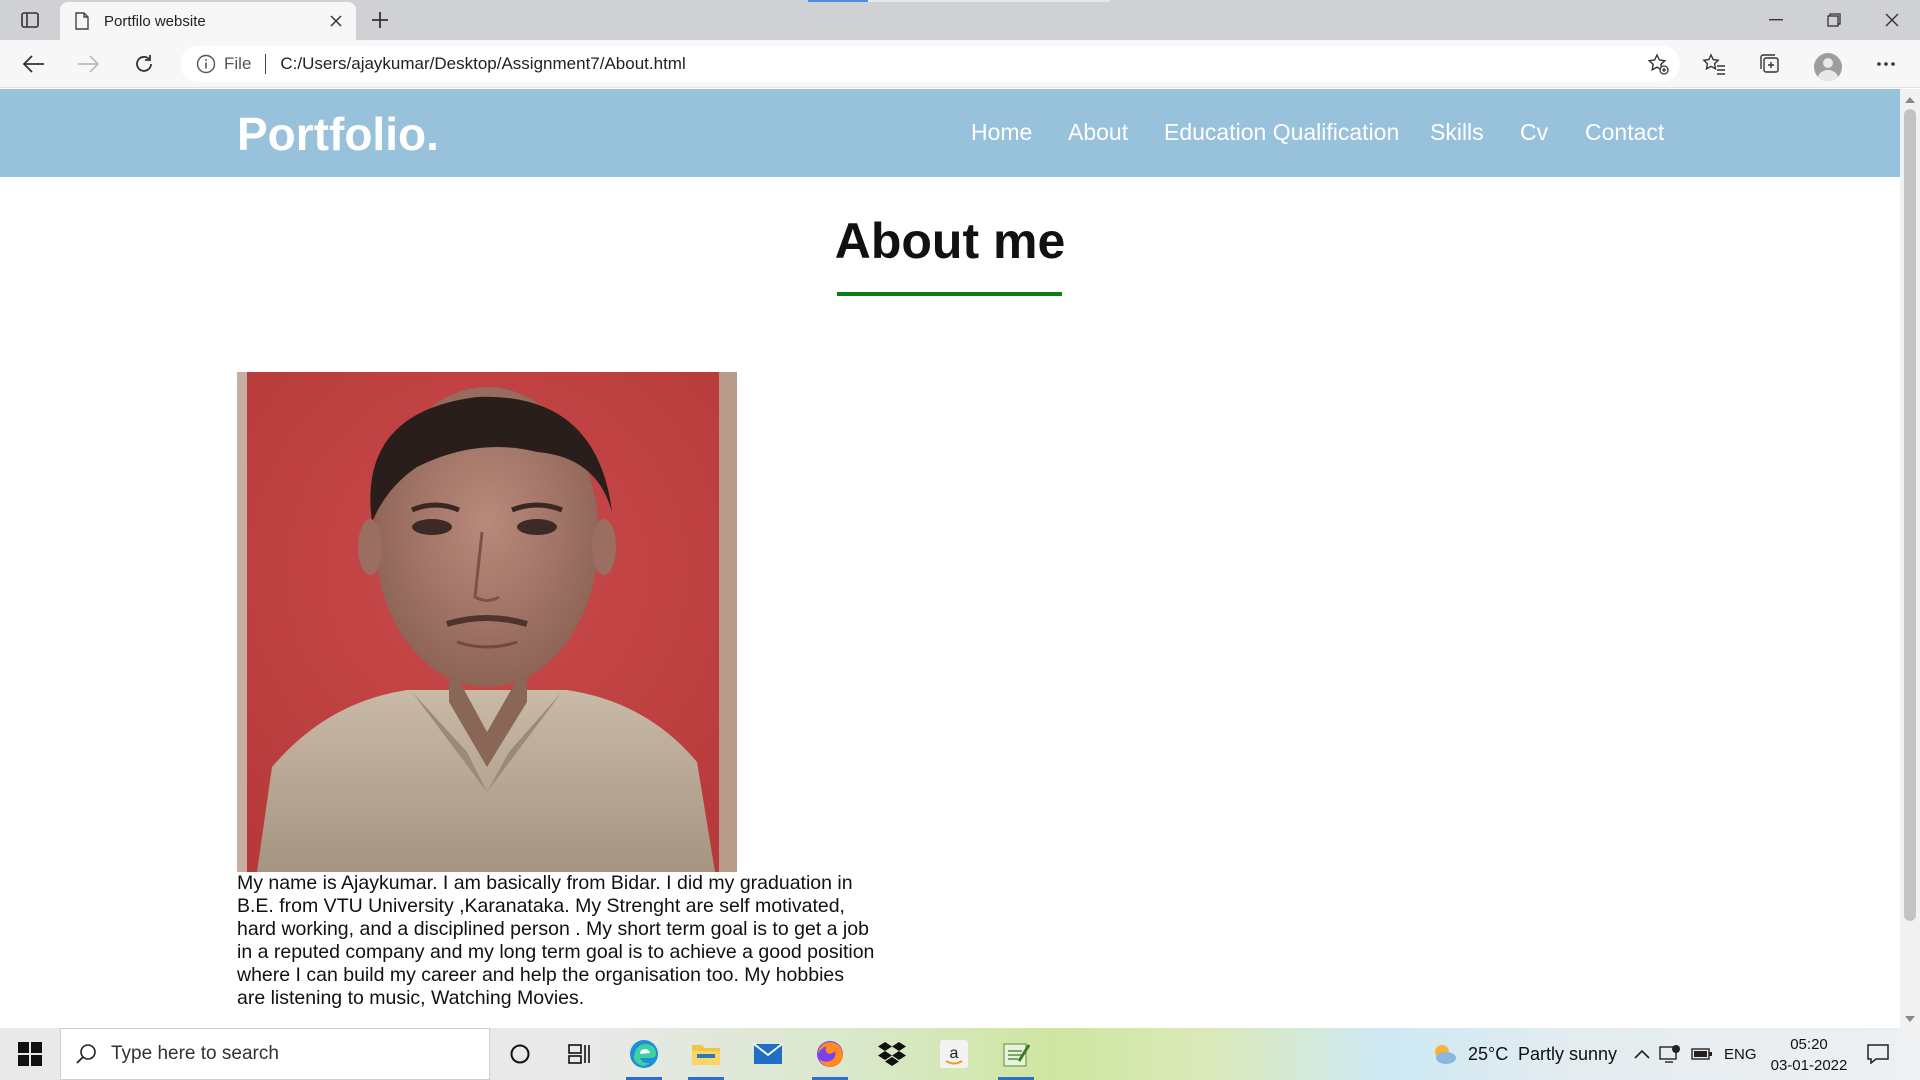 The width and height of the screenshot is (1920, 1080). Describe the element at coordinates (1001, 132) in the screenshot. I see `nav-home: Home` at that location.